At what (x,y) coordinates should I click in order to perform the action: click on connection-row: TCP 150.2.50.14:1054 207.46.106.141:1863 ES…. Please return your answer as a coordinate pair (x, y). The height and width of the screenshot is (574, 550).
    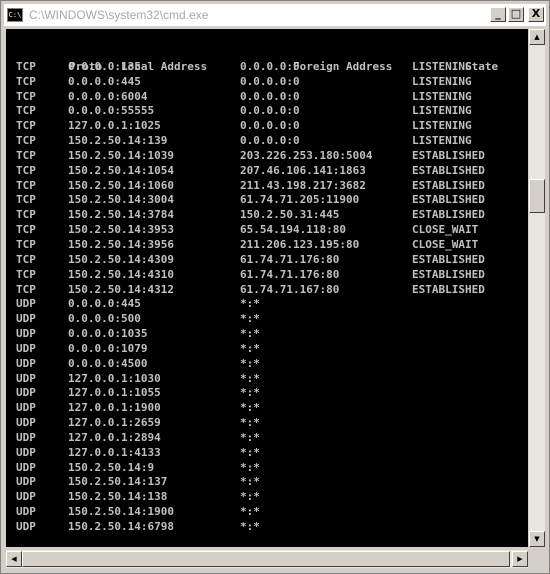
    Looking at the image, I should click on (257, 171).